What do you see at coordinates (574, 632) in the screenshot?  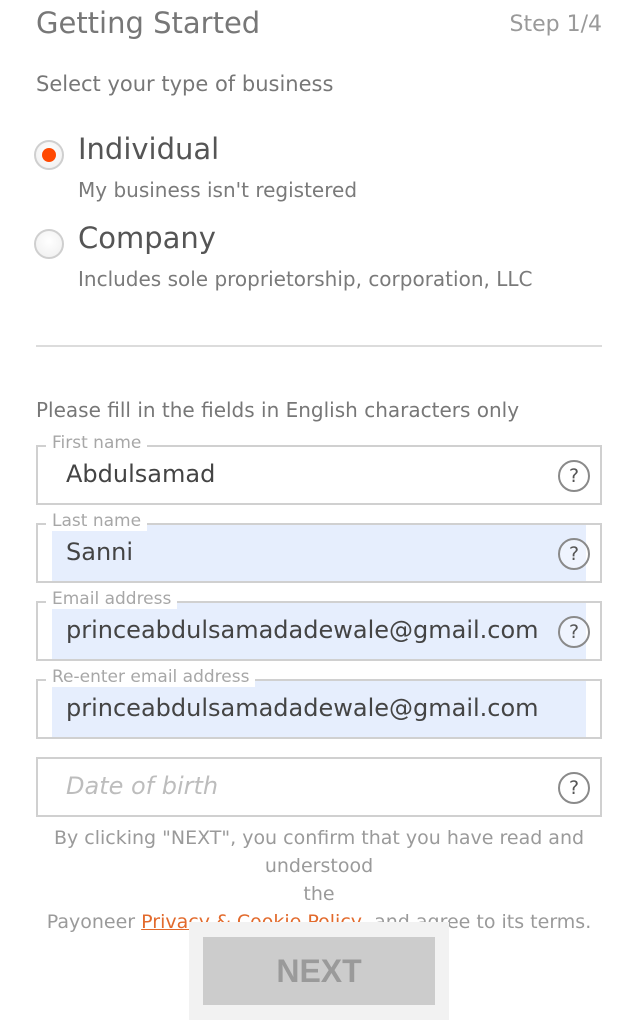 I see `email-help-icon: ?` at bounding box center [574, 632].